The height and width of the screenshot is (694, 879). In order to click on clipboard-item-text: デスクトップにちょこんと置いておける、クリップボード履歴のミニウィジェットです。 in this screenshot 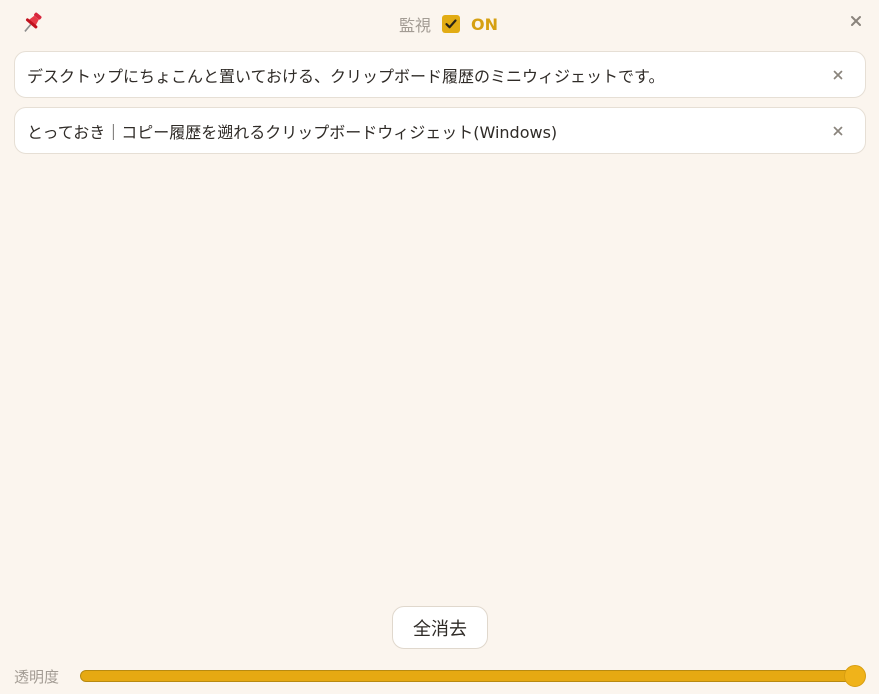, I will do `click(346, 76)`.